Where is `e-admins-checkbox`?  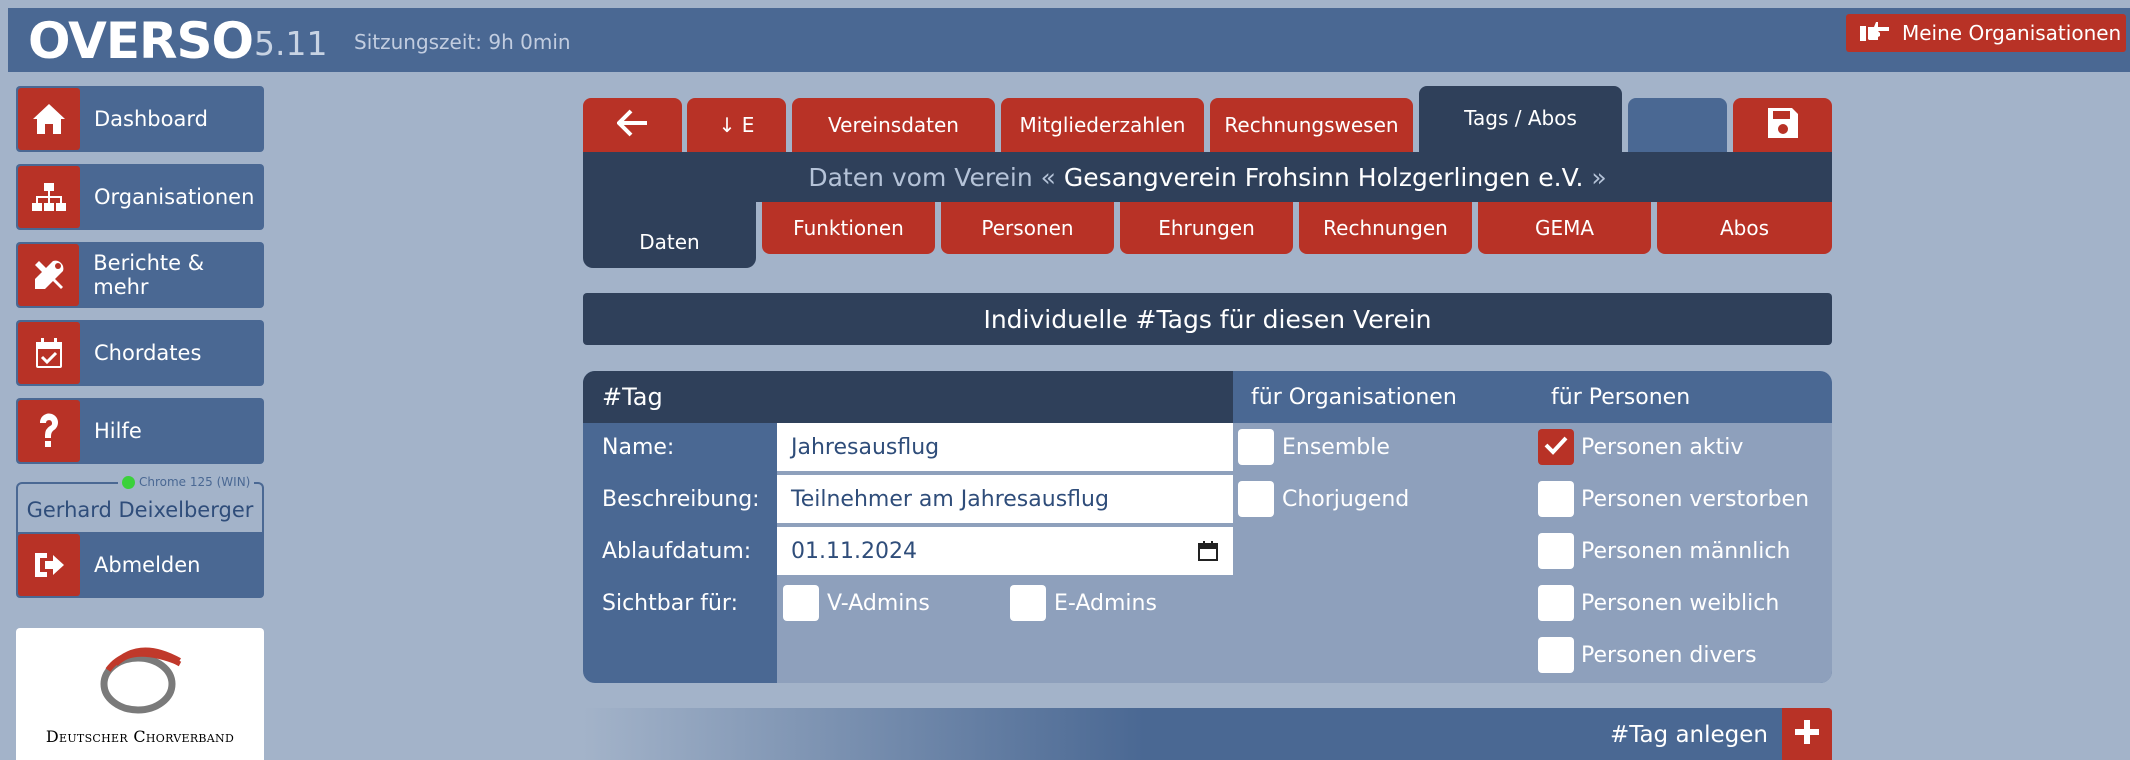 e-admins-checkbox is located at coordinates (1028, 603).